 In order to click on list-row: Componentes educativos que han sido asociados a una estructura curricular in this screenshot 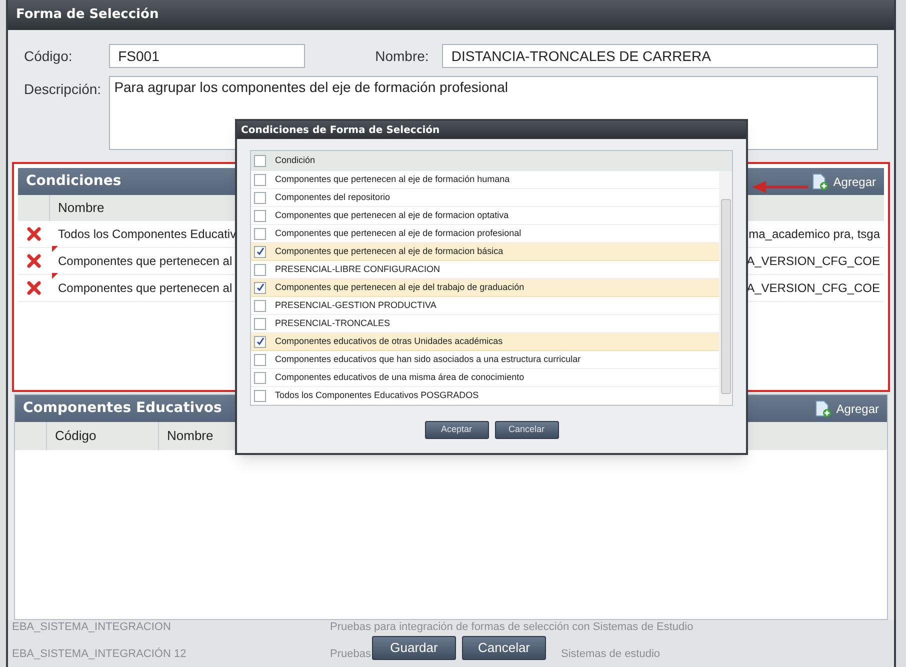, I will do `click(485, 360)`.